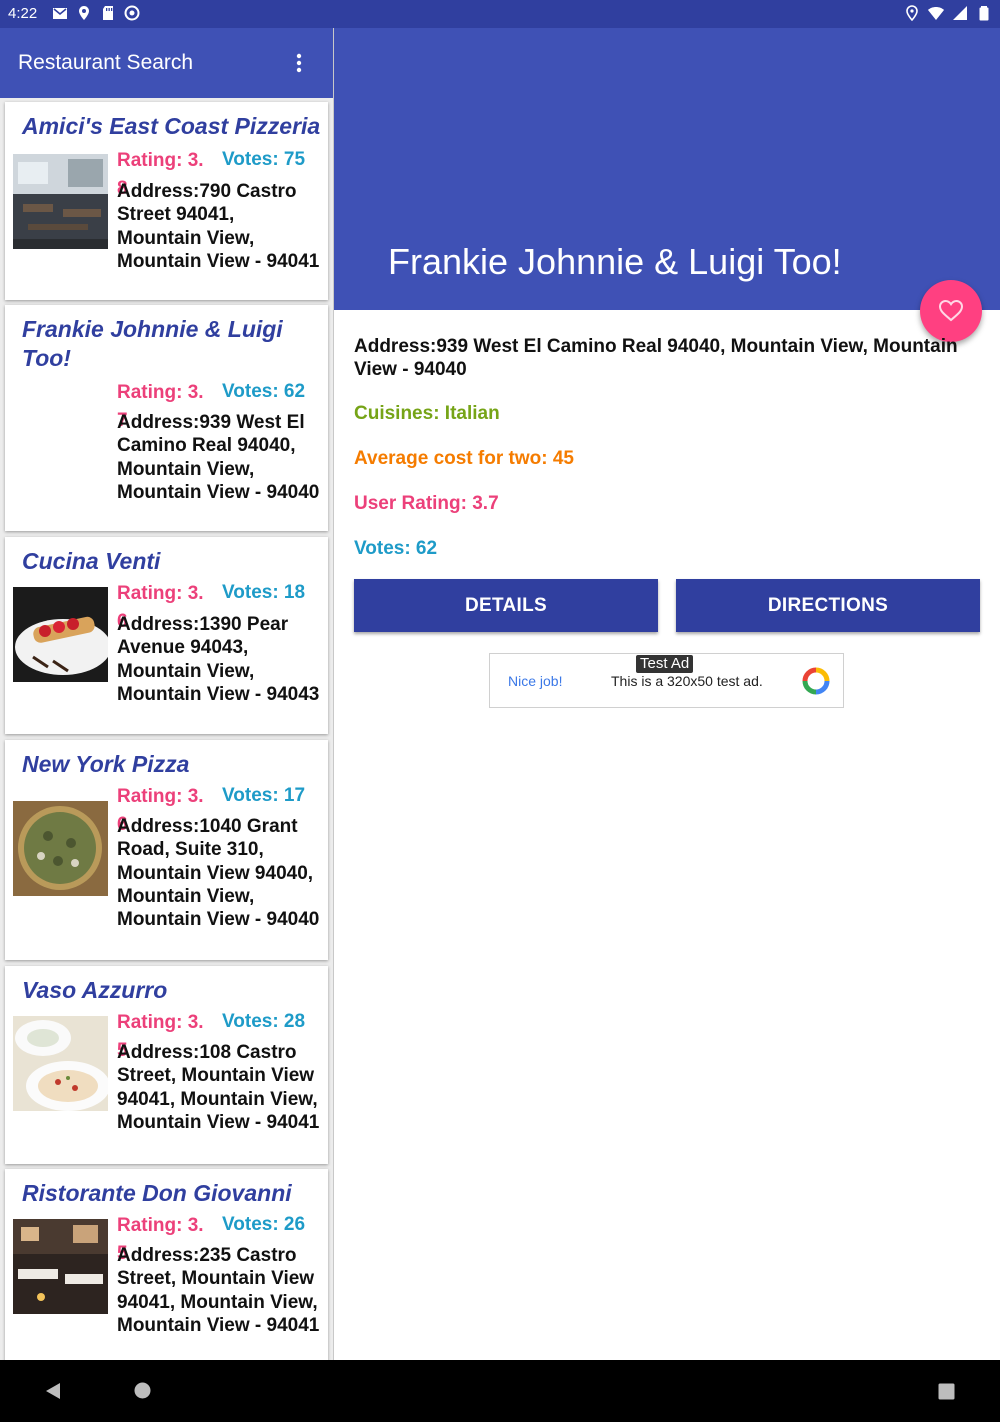  What do you see at coordinates (299, 63) in the screenshot?
I see `more-vert-icon` at bounding box center [299, 63].